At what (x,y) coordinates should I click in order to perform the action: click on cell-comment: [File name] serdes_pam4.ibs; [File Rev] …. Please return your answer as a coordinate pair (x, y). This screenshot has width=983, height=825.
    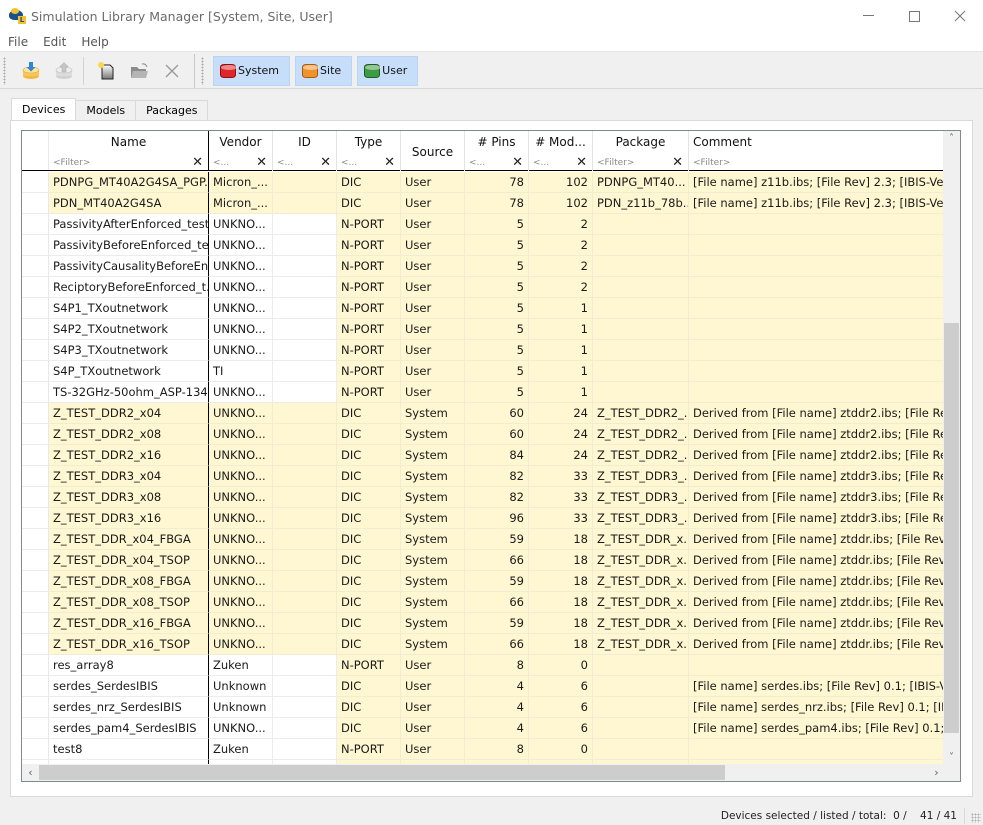
    Looking at the image, I should click on (816, 728).